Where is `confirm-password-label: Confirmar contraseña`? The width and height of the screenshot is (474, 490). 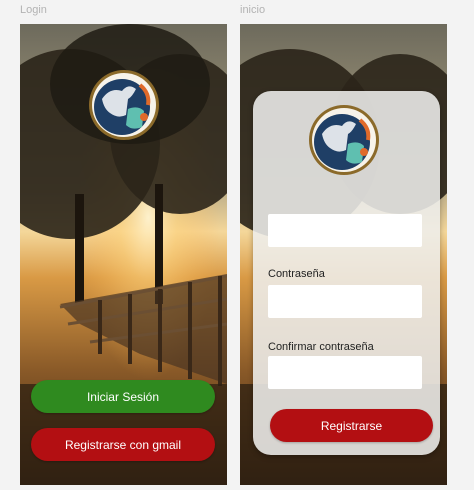 confirm-password-label: Confirmar contraseña is located at coordinates (321, 347).